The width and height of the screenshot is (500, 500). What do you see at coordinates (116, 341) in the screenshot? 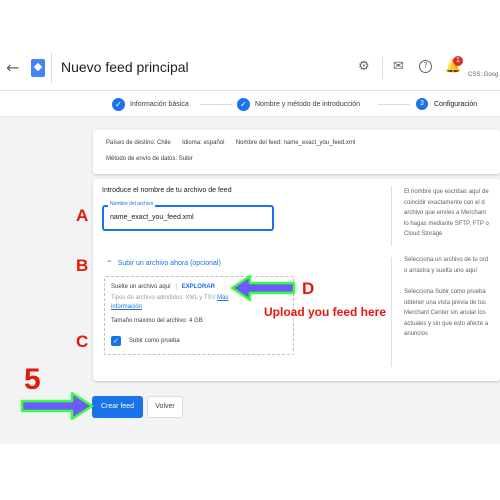
I see `test-upload-checkbox: ✓` at bounding box center [116, 341].